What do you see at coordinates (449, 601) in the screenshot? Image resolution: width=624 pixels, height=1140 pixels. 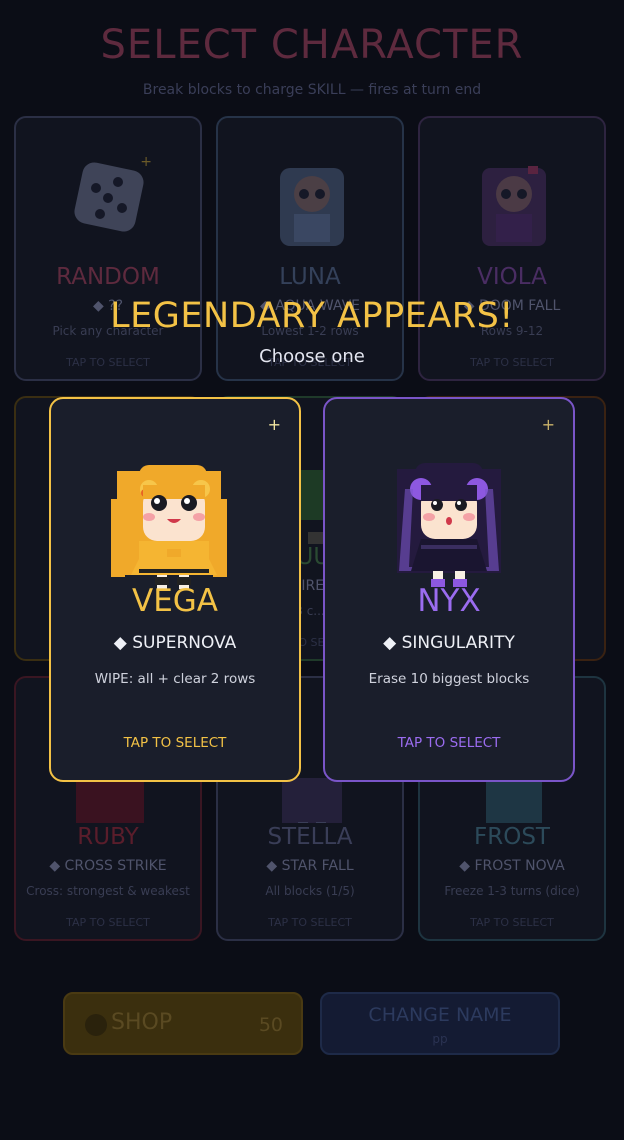 I see `legendary-name: NYX` at bounding box center [449, 601].